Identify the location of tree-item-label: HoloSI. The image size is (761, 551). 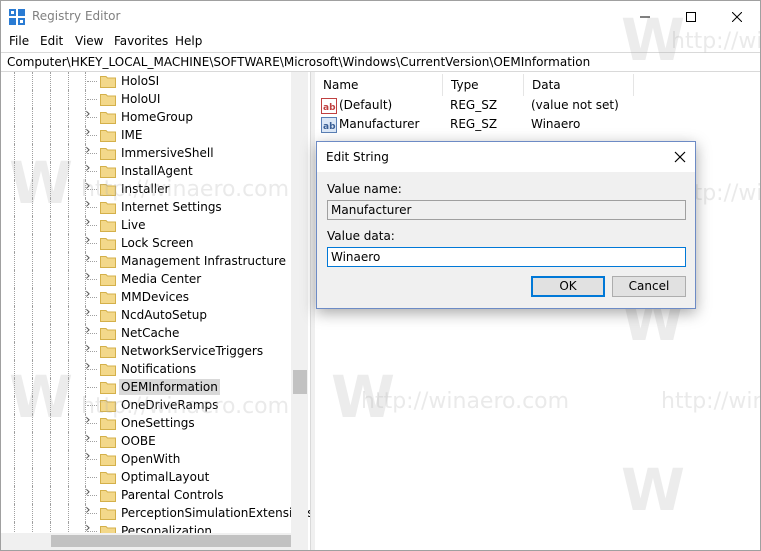
(140, 81).